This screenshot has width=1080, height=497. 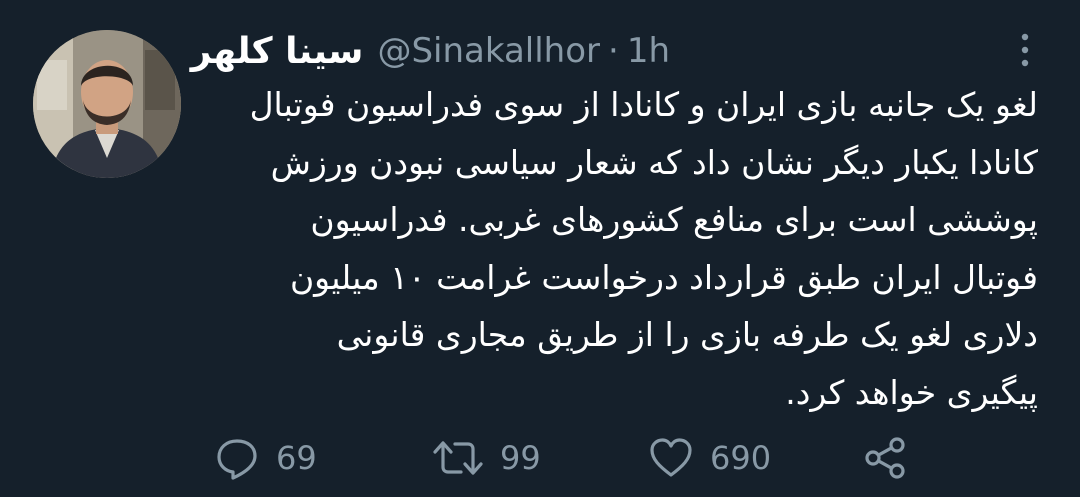 I want to click on retweet-icon, so click(x=458, y=458).